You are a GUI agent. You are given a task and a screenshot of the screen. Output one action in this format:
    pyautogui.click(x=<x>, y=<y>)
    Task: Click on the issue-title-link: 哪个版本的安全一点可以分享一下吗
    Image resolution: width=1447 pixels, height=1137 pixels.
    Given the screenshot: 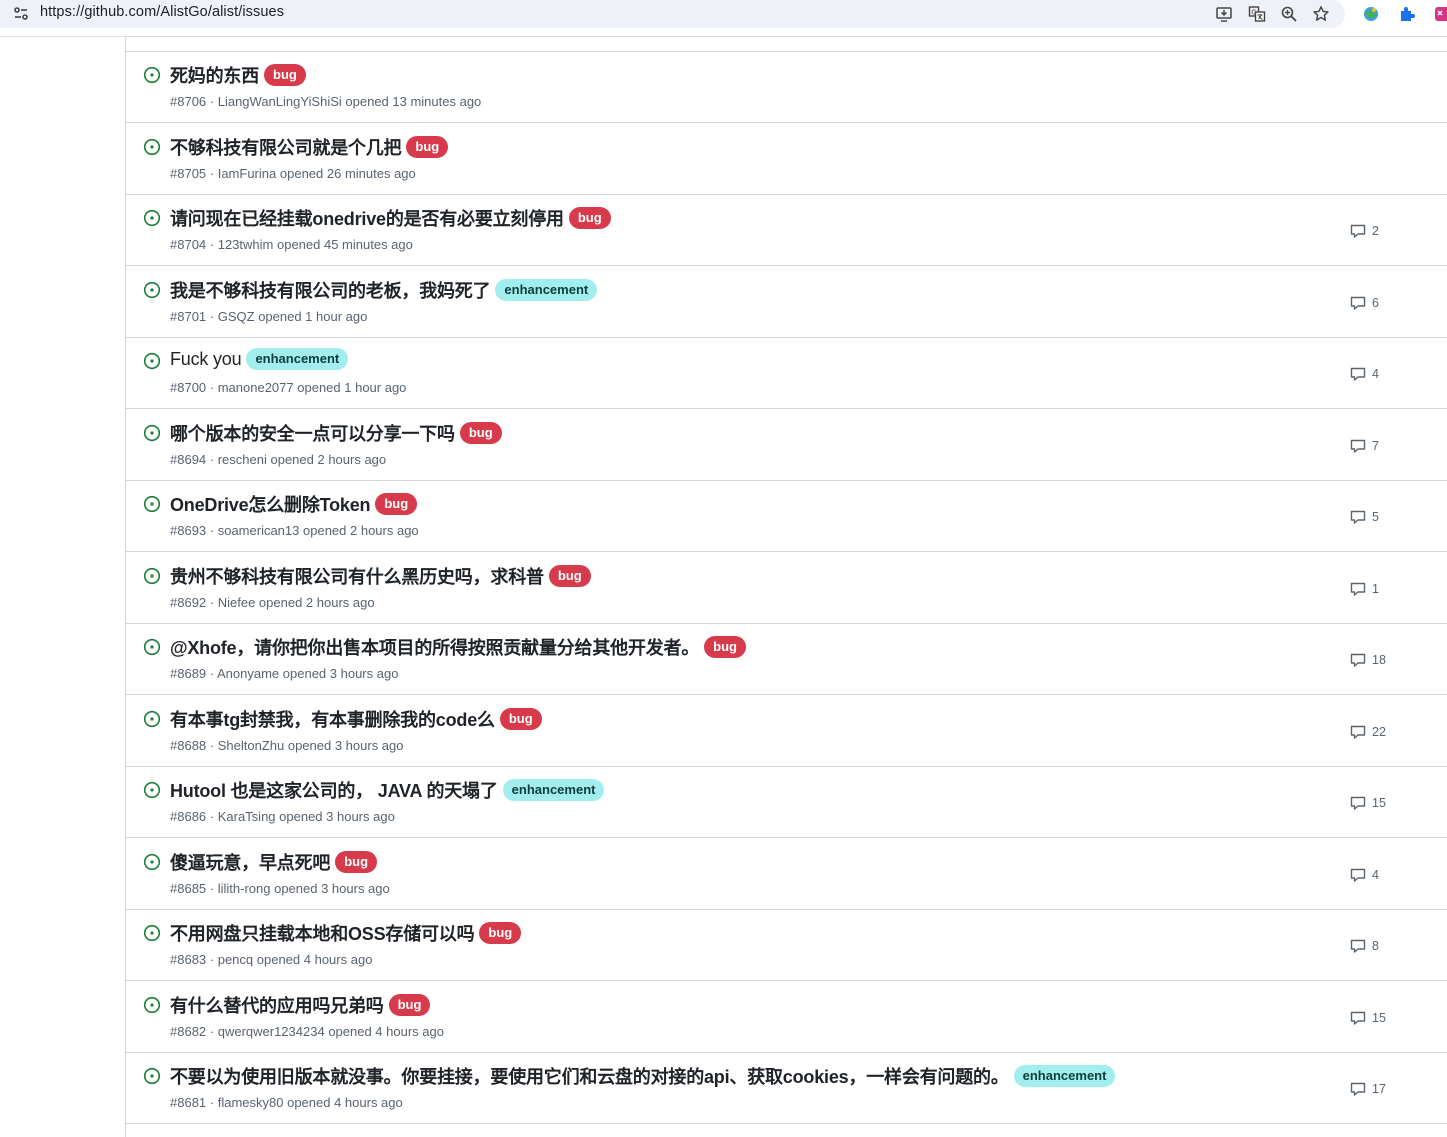 What is the action you would take?
    pyautogui.click(x=312, y=433)
    